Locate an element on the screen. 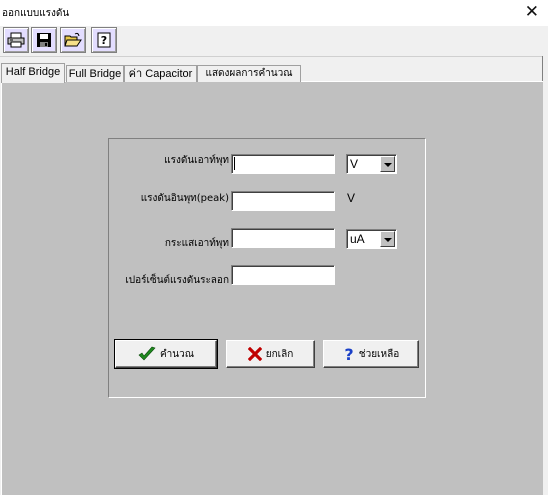  save-button is located at coordinates (44, 40).